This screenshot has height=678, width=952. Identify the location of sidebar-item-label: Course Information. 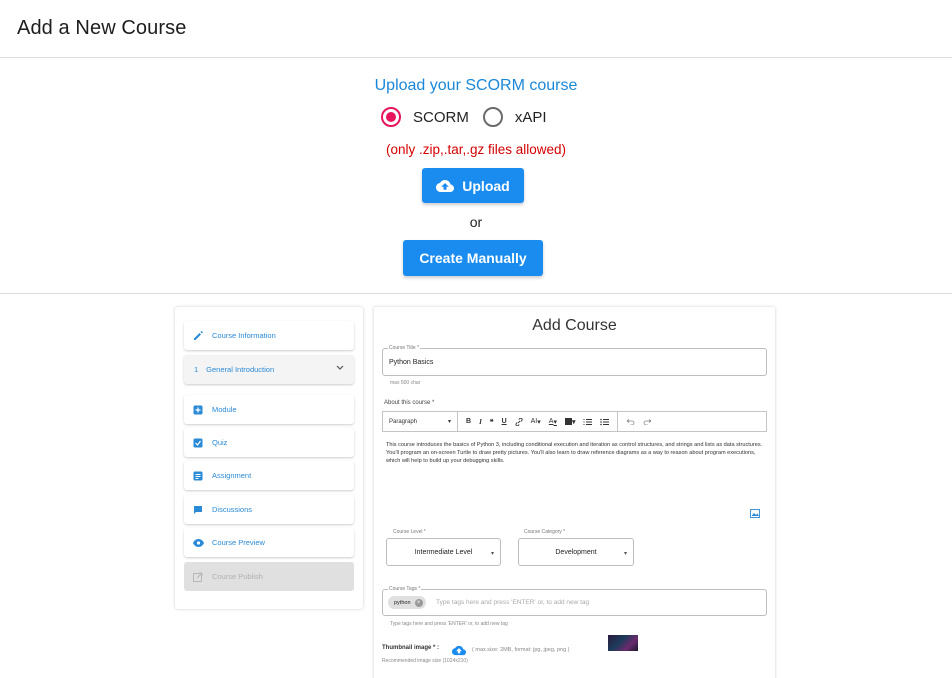
(244, 335).